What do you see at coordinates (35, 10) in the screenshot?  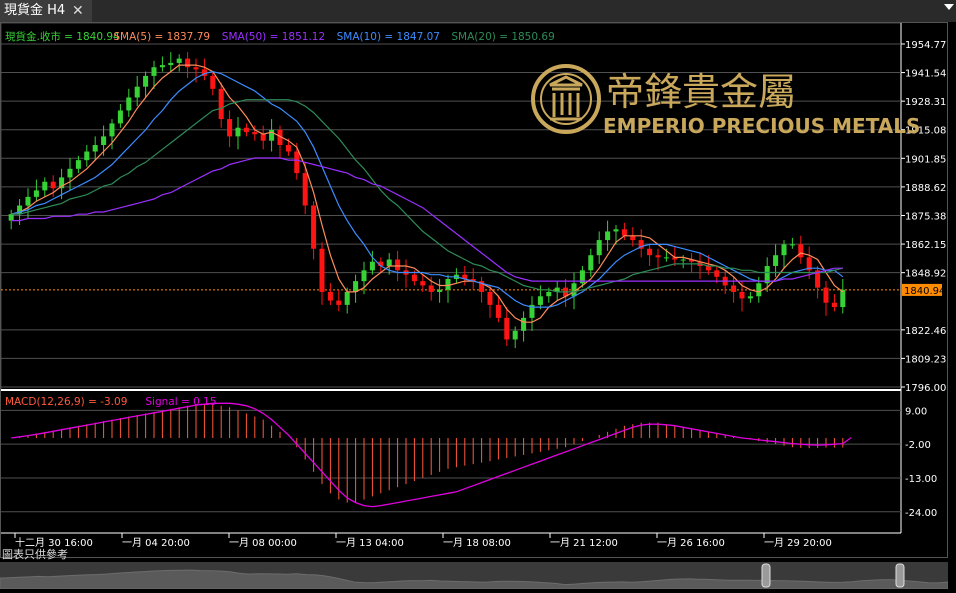 I see `tab-title: 現貨金 H4` at bounding box center [35, 10].